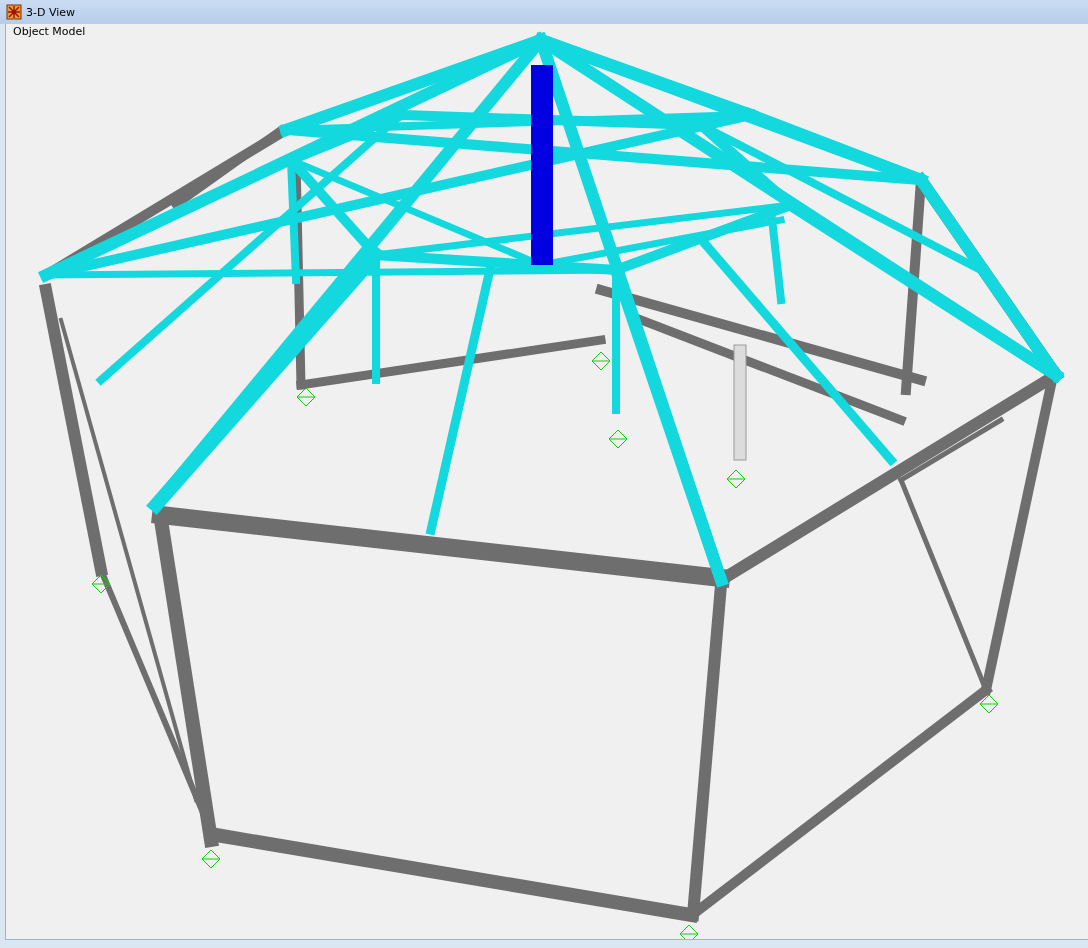  Describe the element at coordinates (51, 12) in the screenshot. I see `window-title: 3-D View` at that location.